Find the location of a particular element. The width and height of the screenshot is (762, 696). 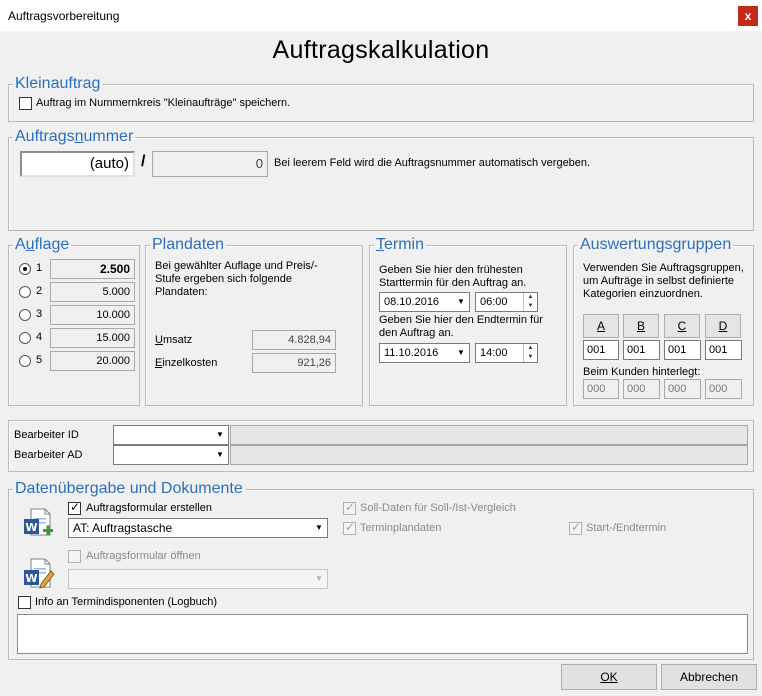

group-b-button: B is located at coordinates (641, 326).